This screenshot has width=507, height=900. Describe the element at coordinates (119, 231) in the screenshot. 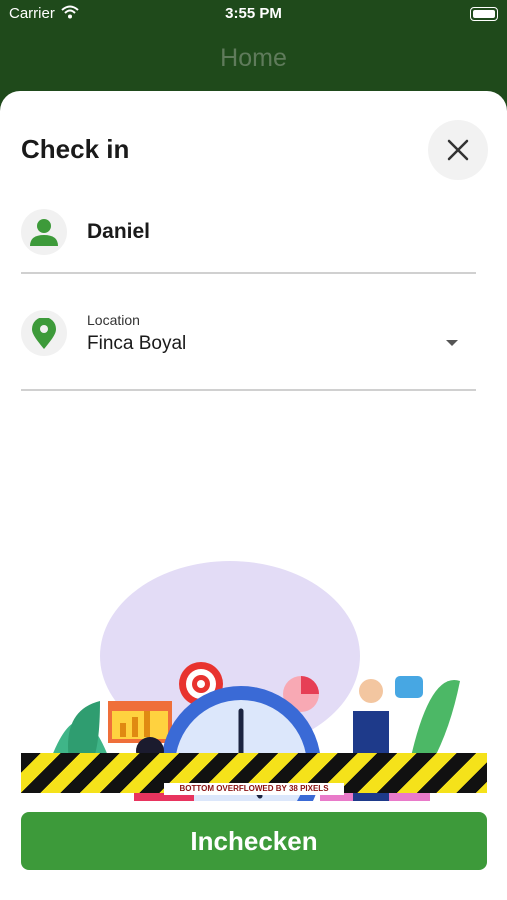

I see `user-name: Daniel` at that location.